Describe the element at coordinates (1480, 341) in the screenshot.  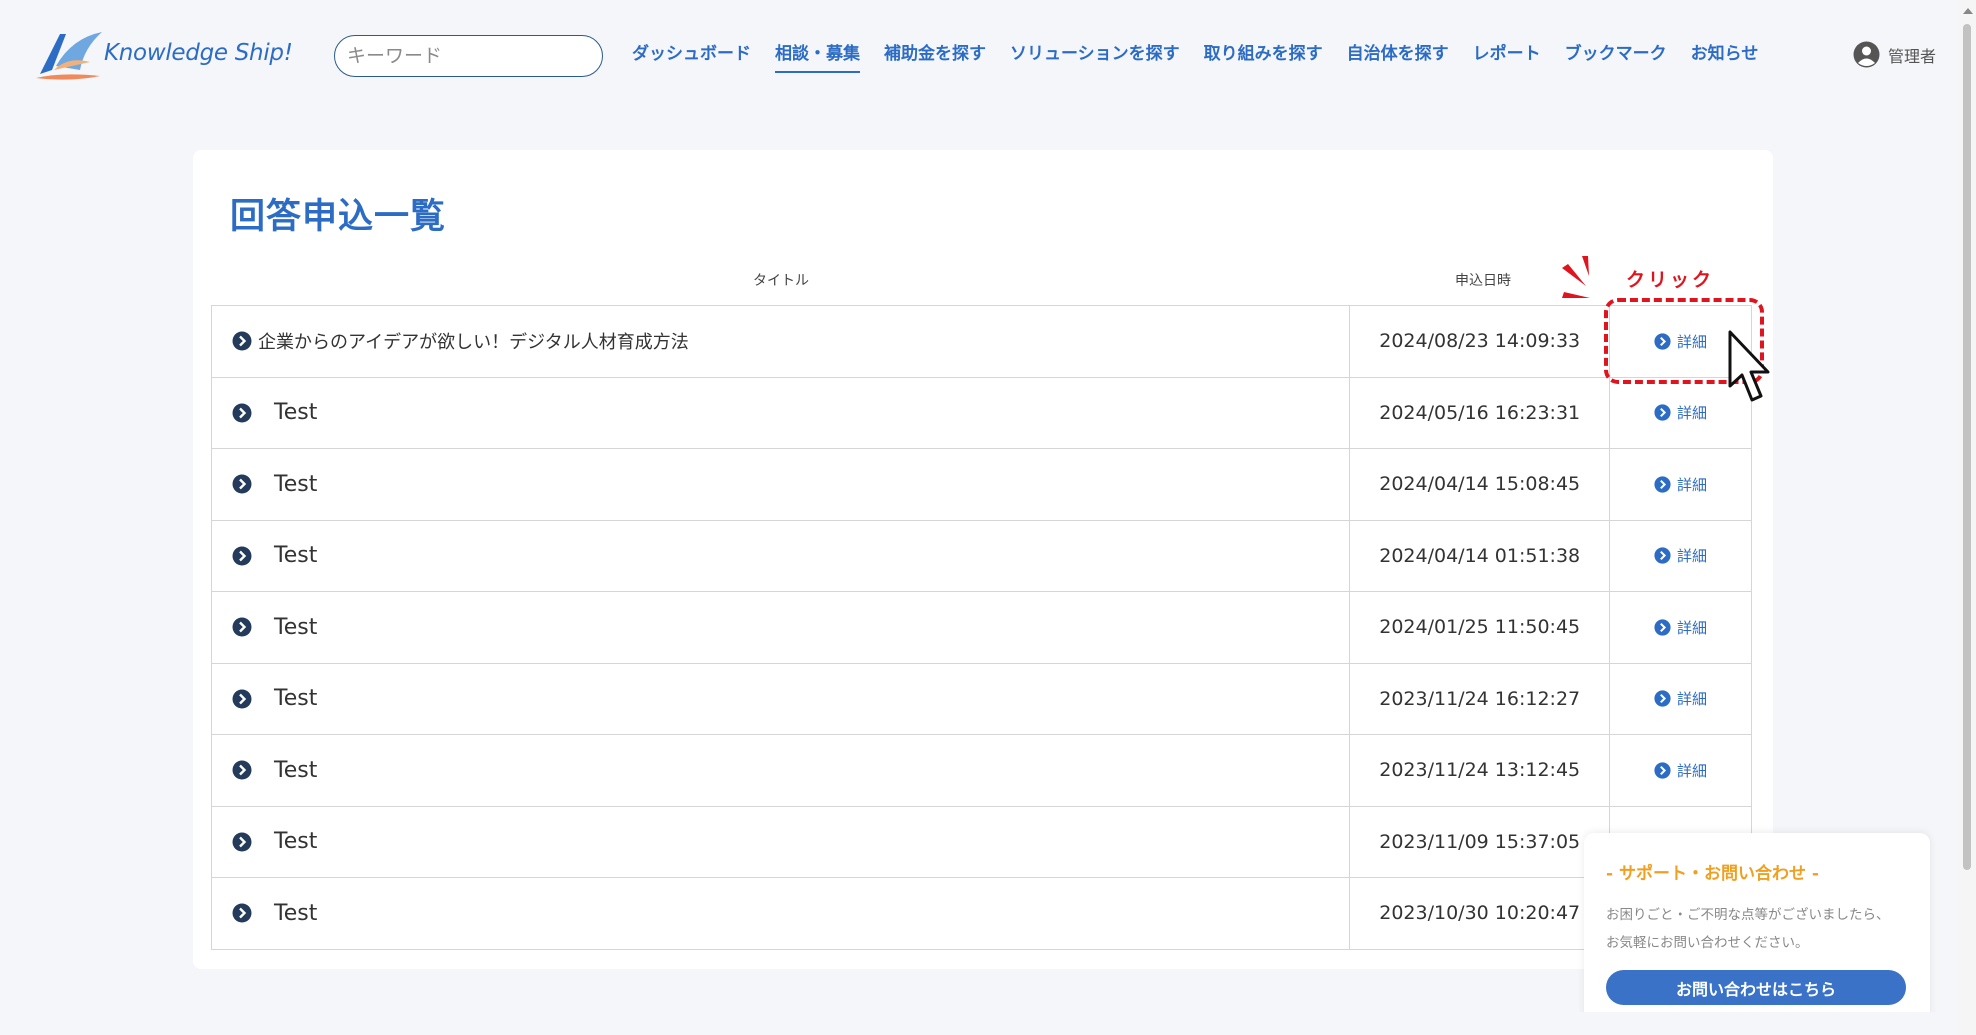
I see `row-date: 2024/08/23 14:09:33` at that location.